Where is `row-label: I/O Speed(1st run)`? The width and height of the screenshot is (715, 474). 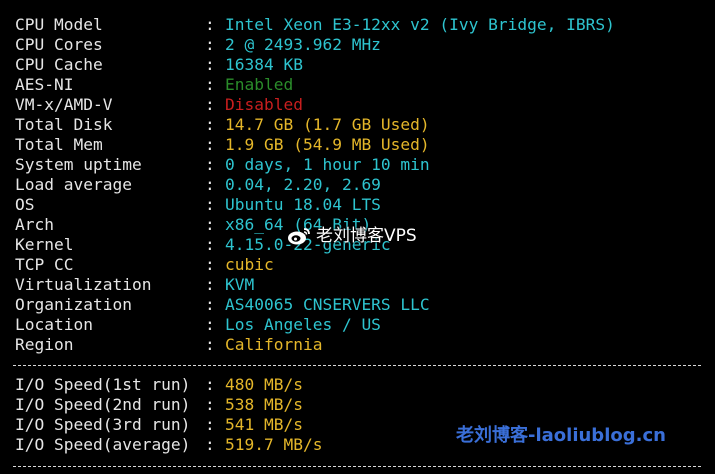 row-label: I/O Speed(1st run) is located at coordinates (103, 384).